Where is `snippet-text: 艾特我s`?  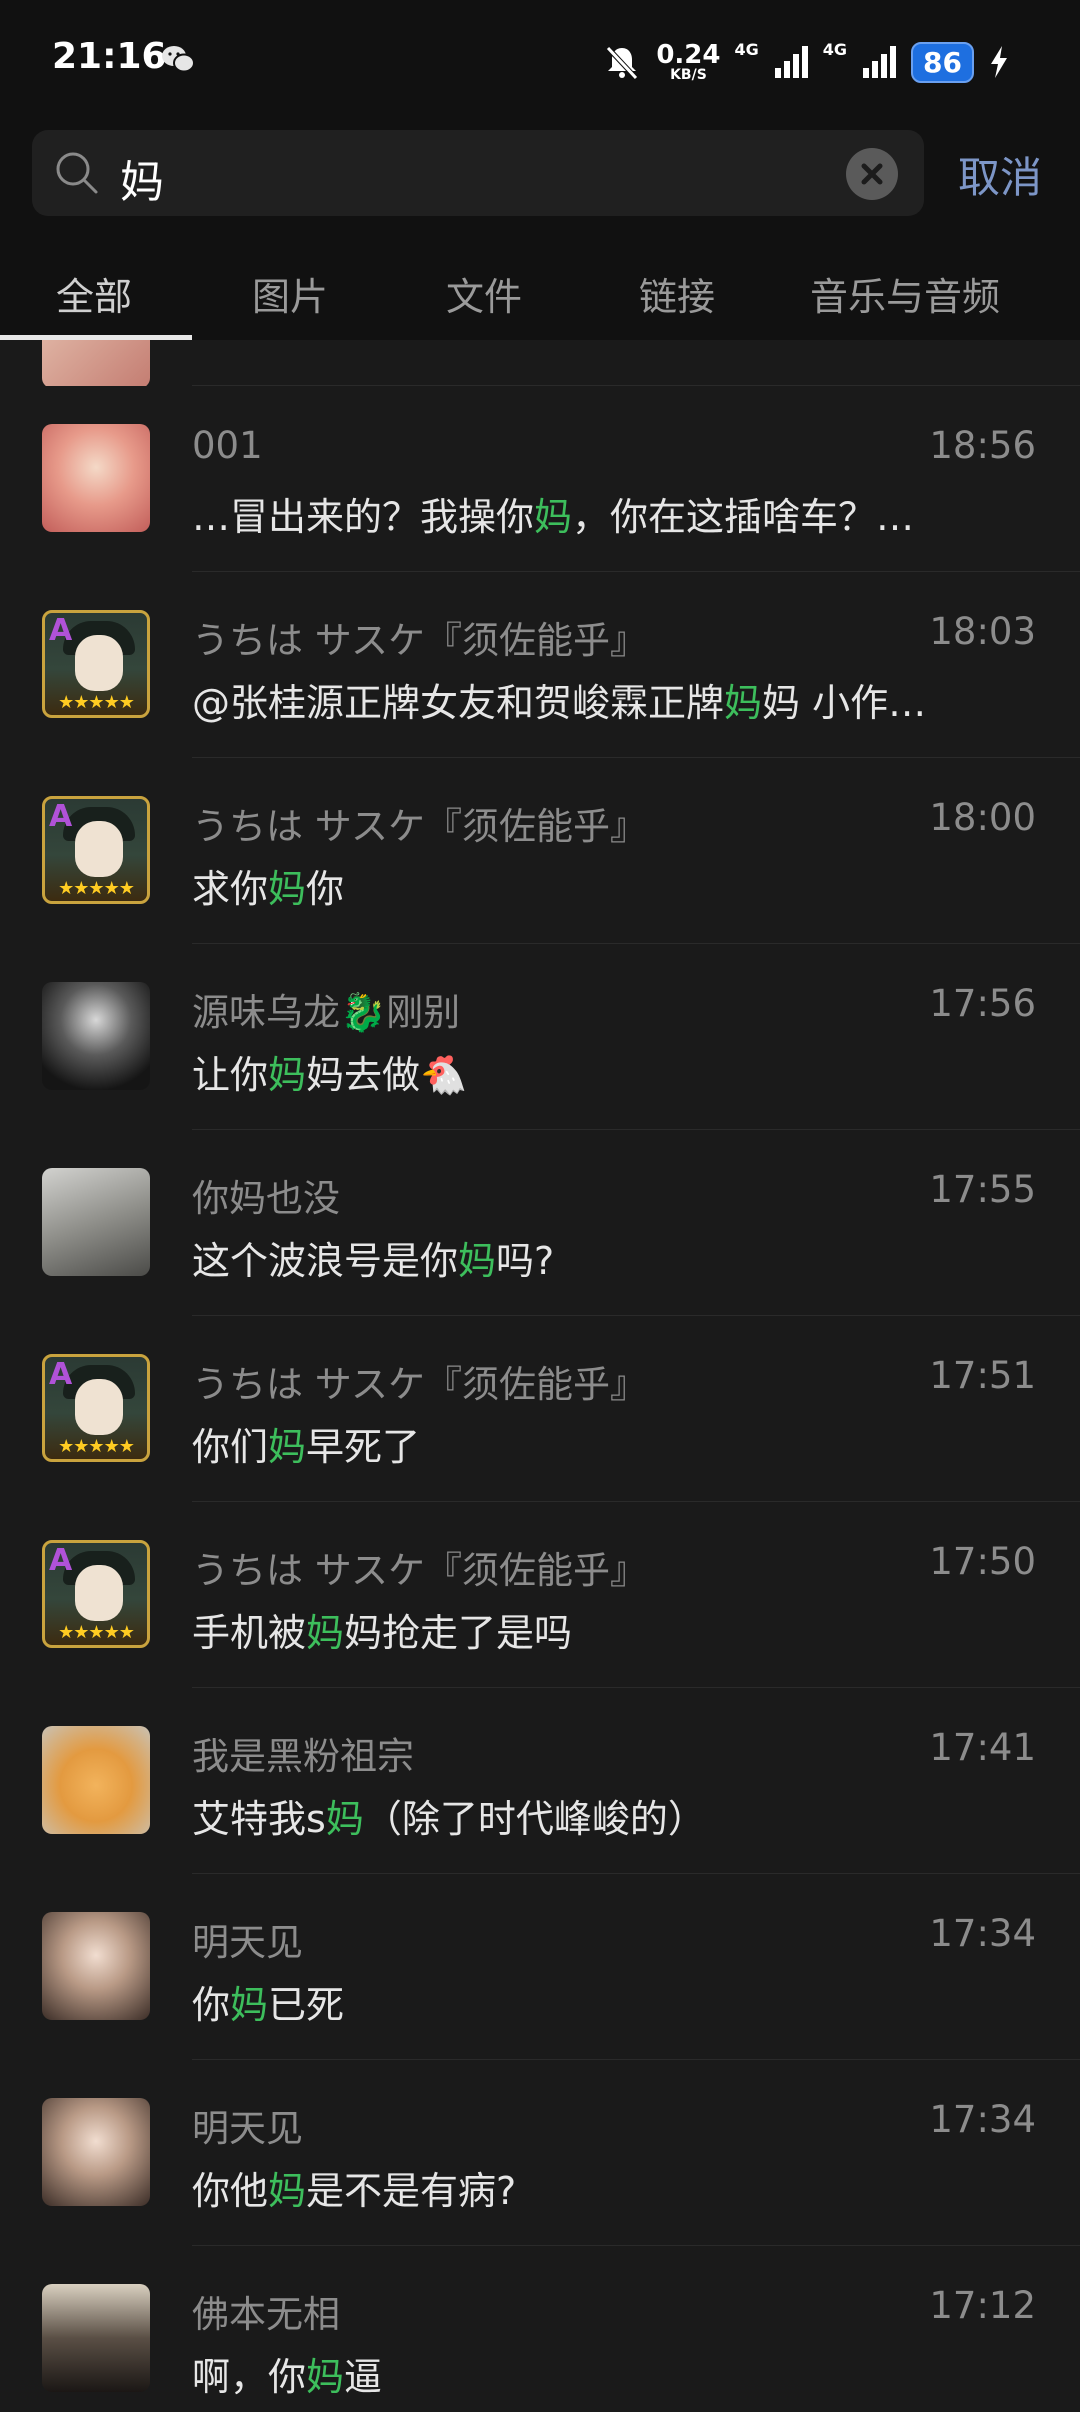
snippet-text: 艾特我s is located at coordinates (259, 1819).